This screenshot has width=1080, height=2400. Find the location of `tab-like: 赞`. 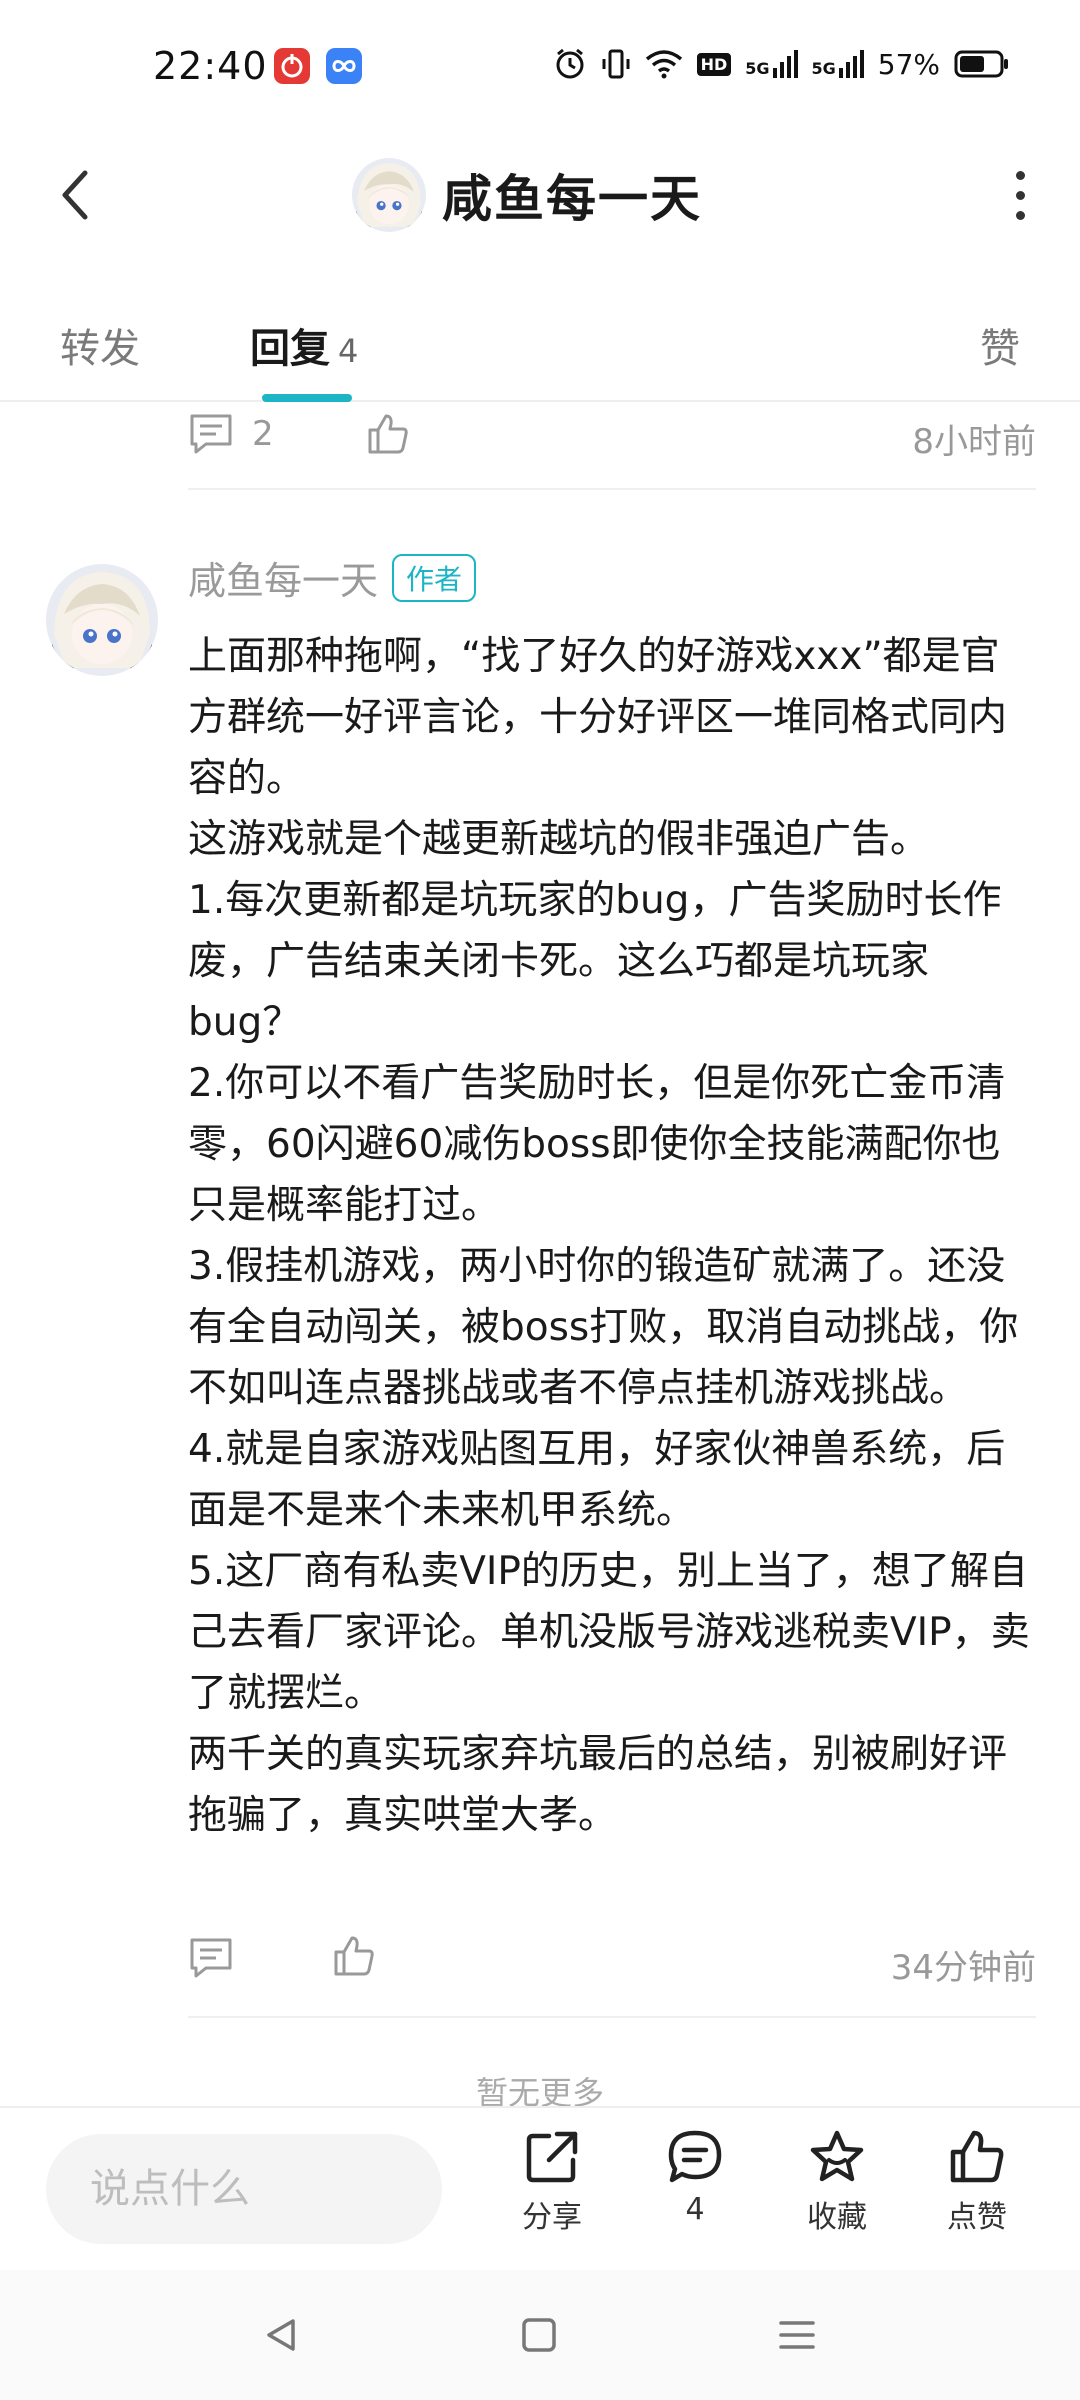

tab-like: 赞 is located at coordinates (1000, 345).